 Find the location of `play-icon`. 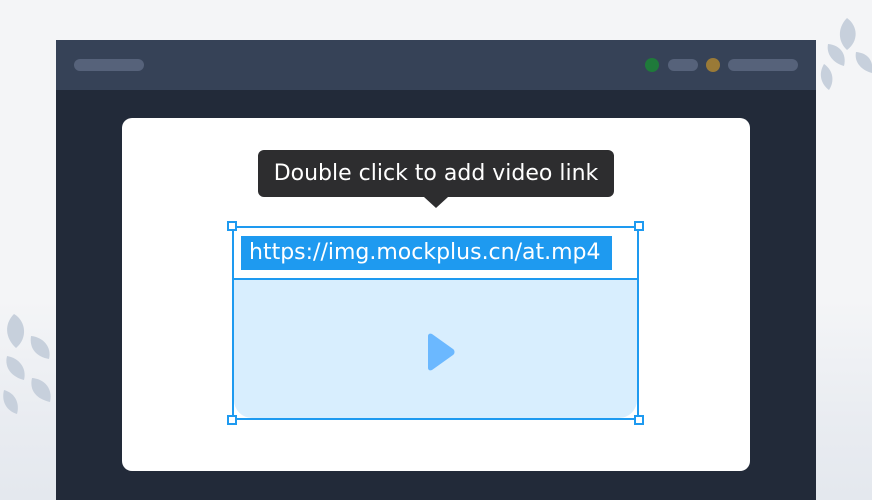

play-icon is located at coordinates (439, 352).